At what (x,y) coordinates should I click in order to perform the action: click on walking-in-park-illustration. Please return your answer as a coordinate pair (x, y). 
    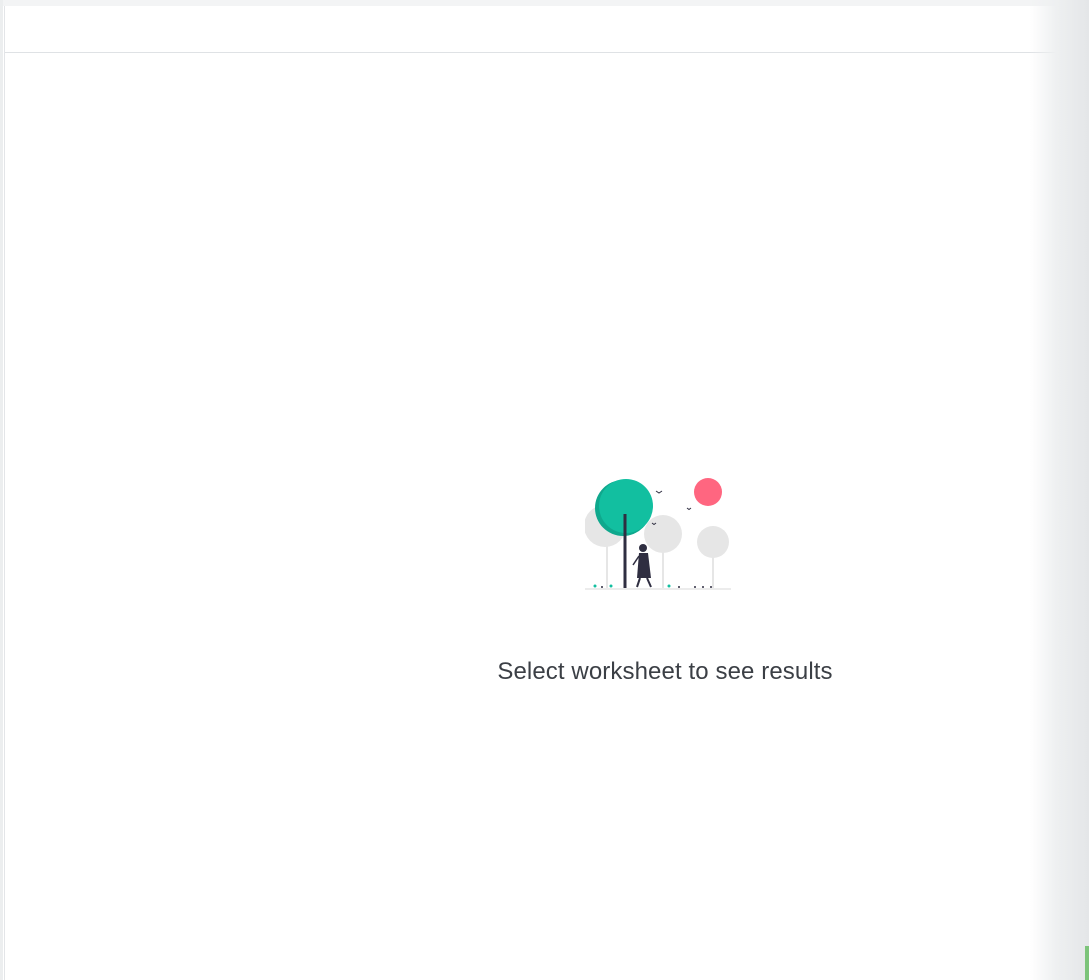
    Looking at the image, I should click on (658, 534).